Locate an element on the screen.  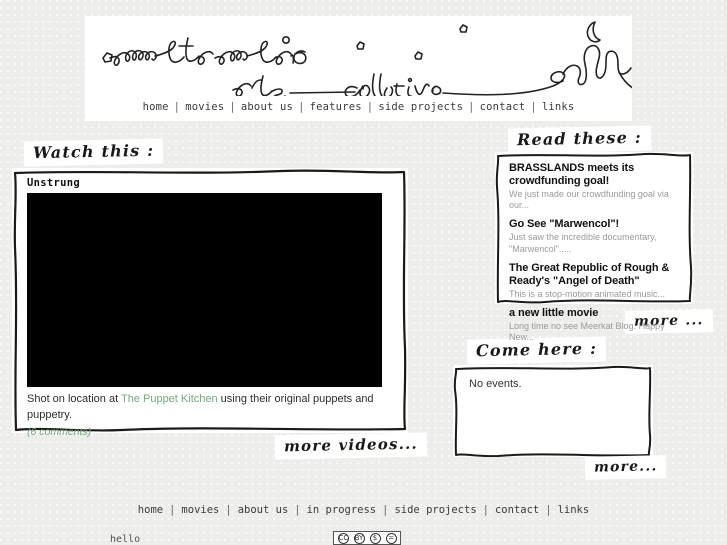
cc-icon: CC is located at coordinates (343, 538).